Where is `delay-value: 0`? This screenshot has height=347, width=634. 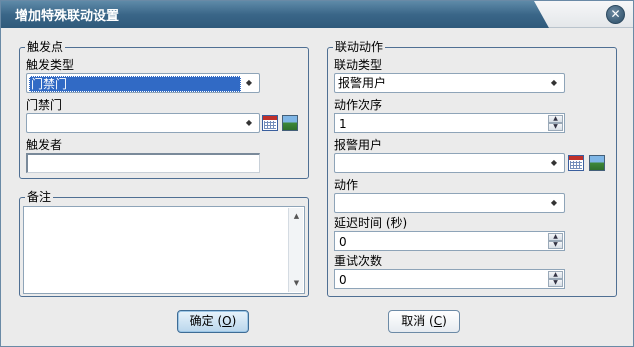
delay-value: 0 is located at coordinates (343, 242).